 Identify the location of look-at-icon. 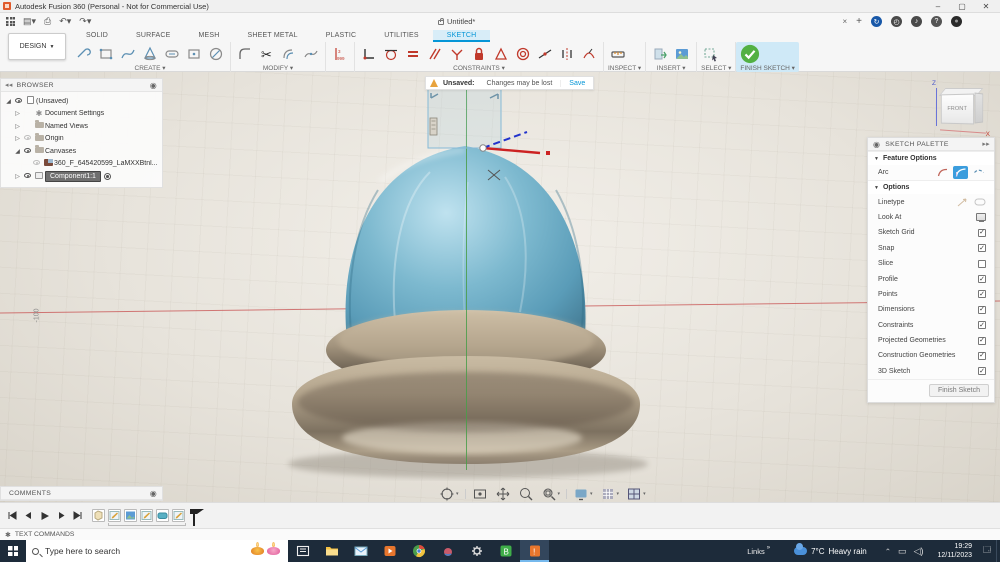
(480, 494).